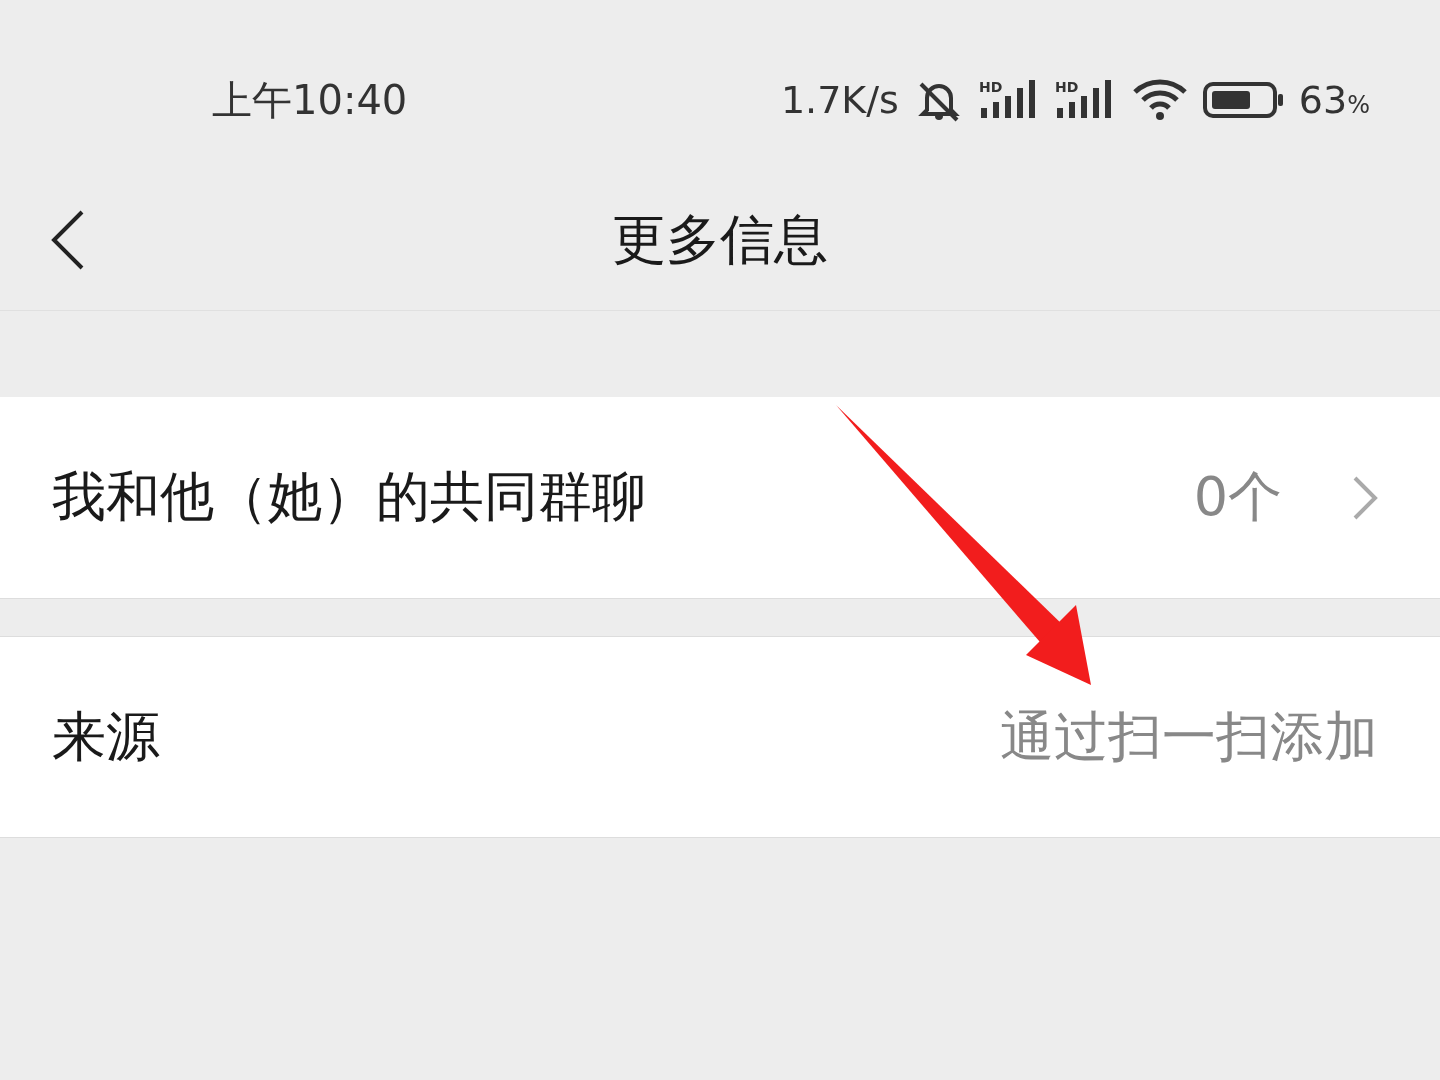  What do you see at coordinates (839, 100) in the screenshot?
I see `network-speed: 1.7K/s` at bounding box center [839, 100].